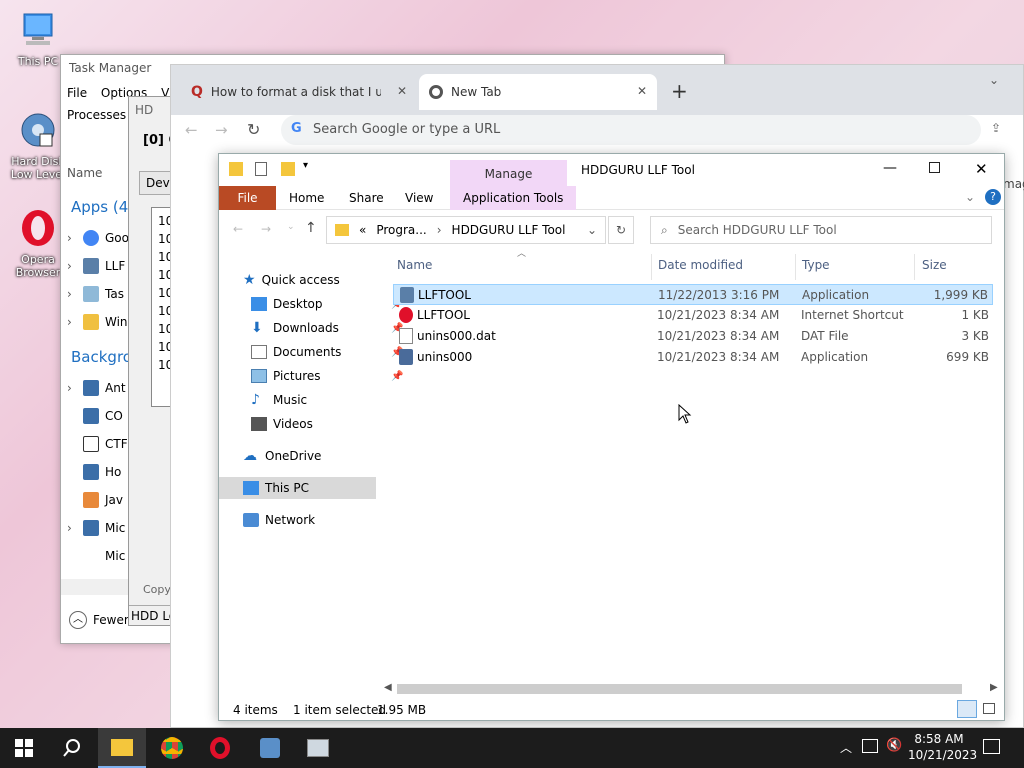 The height and width of the screenshot is (768, 1024). I want to click on horizontal-scrollbar: ◀ ▶, so click(694, 689).